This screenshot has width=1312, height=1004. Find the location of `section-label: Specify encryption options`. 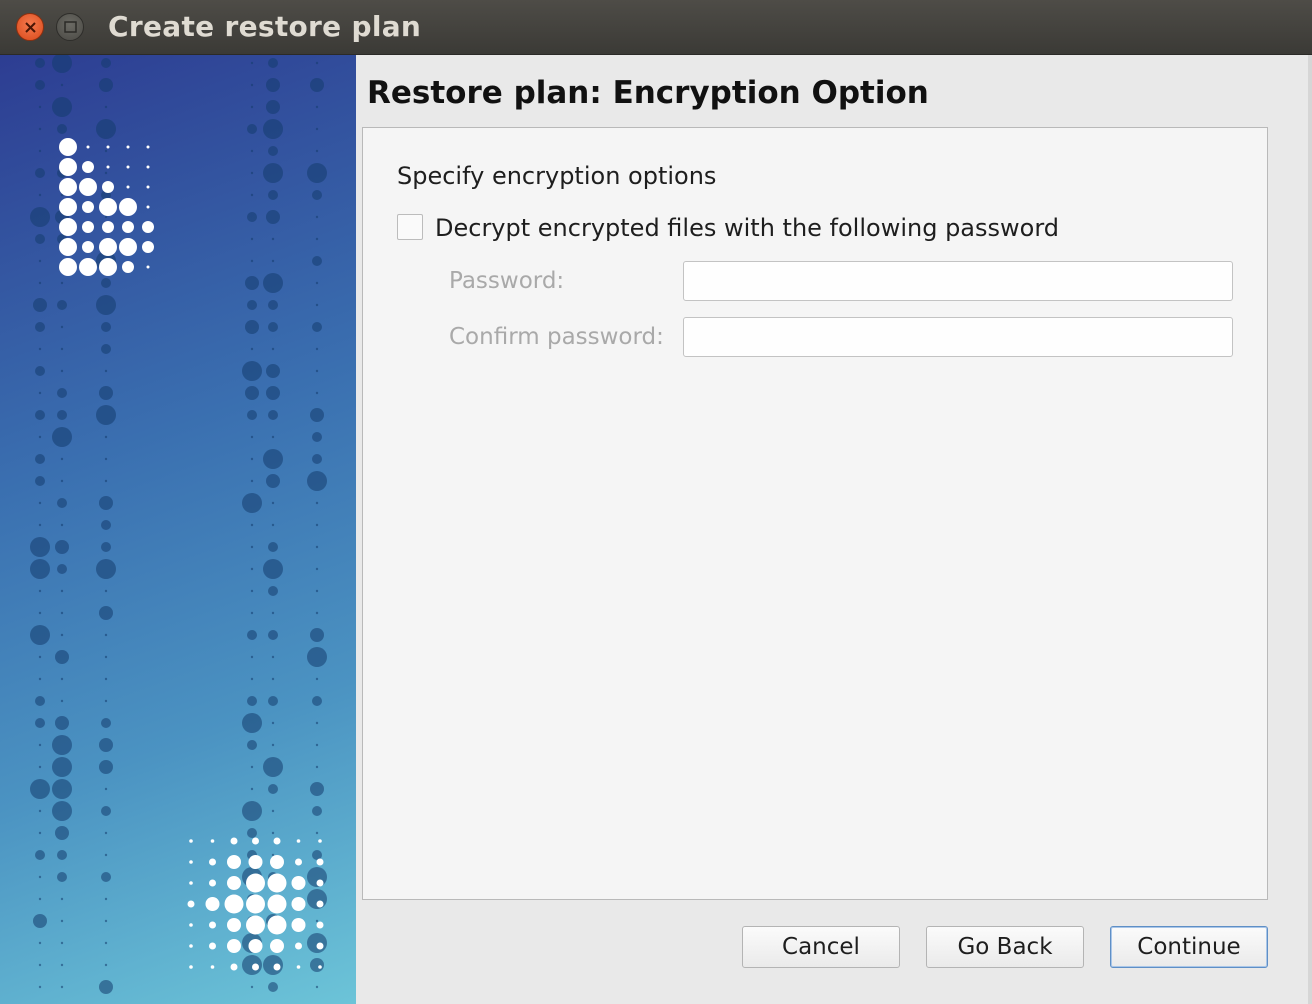

section-label: Specify encryption options is located at coordinates (557, 176).